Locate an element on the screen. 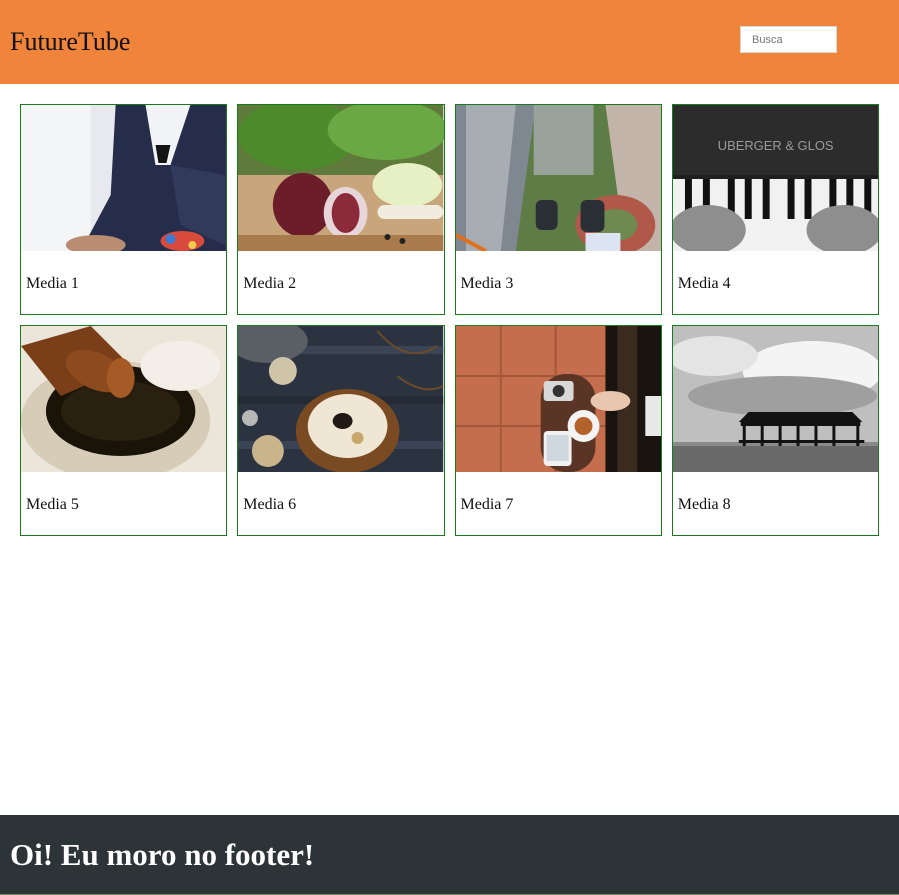 The image size is (899, 895). search-input is located at coordinates (788, 39).